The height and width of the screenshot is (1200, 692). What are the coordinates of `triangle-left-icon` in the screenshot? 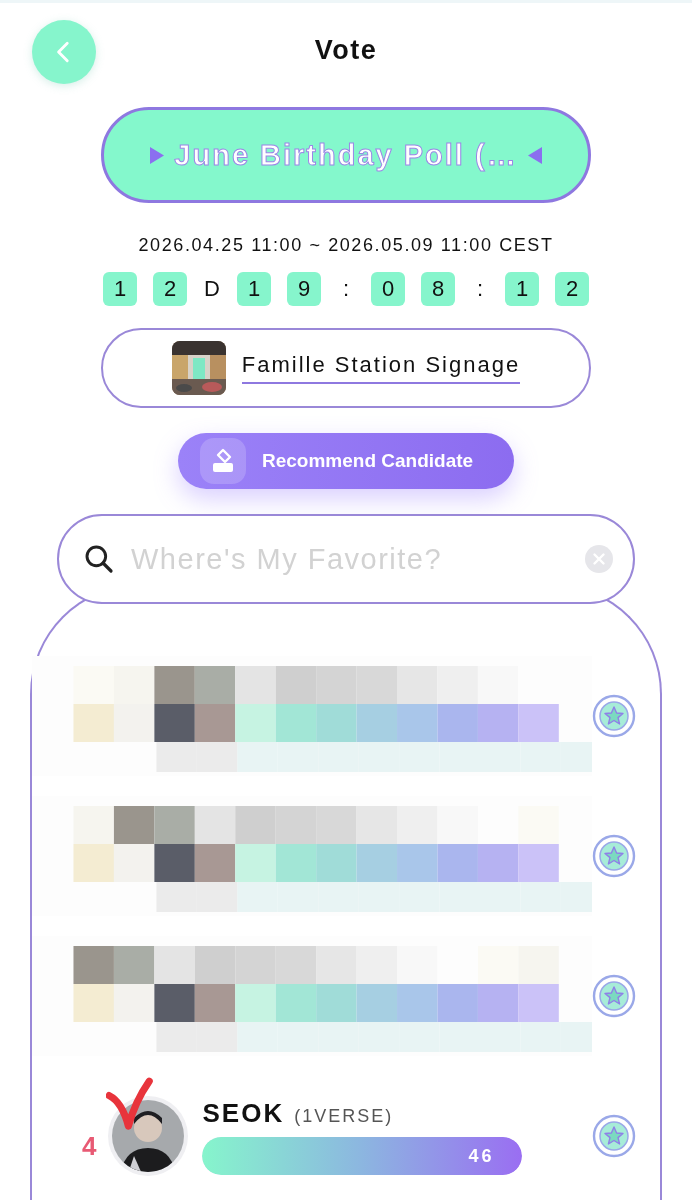 It's located at (534, 155).